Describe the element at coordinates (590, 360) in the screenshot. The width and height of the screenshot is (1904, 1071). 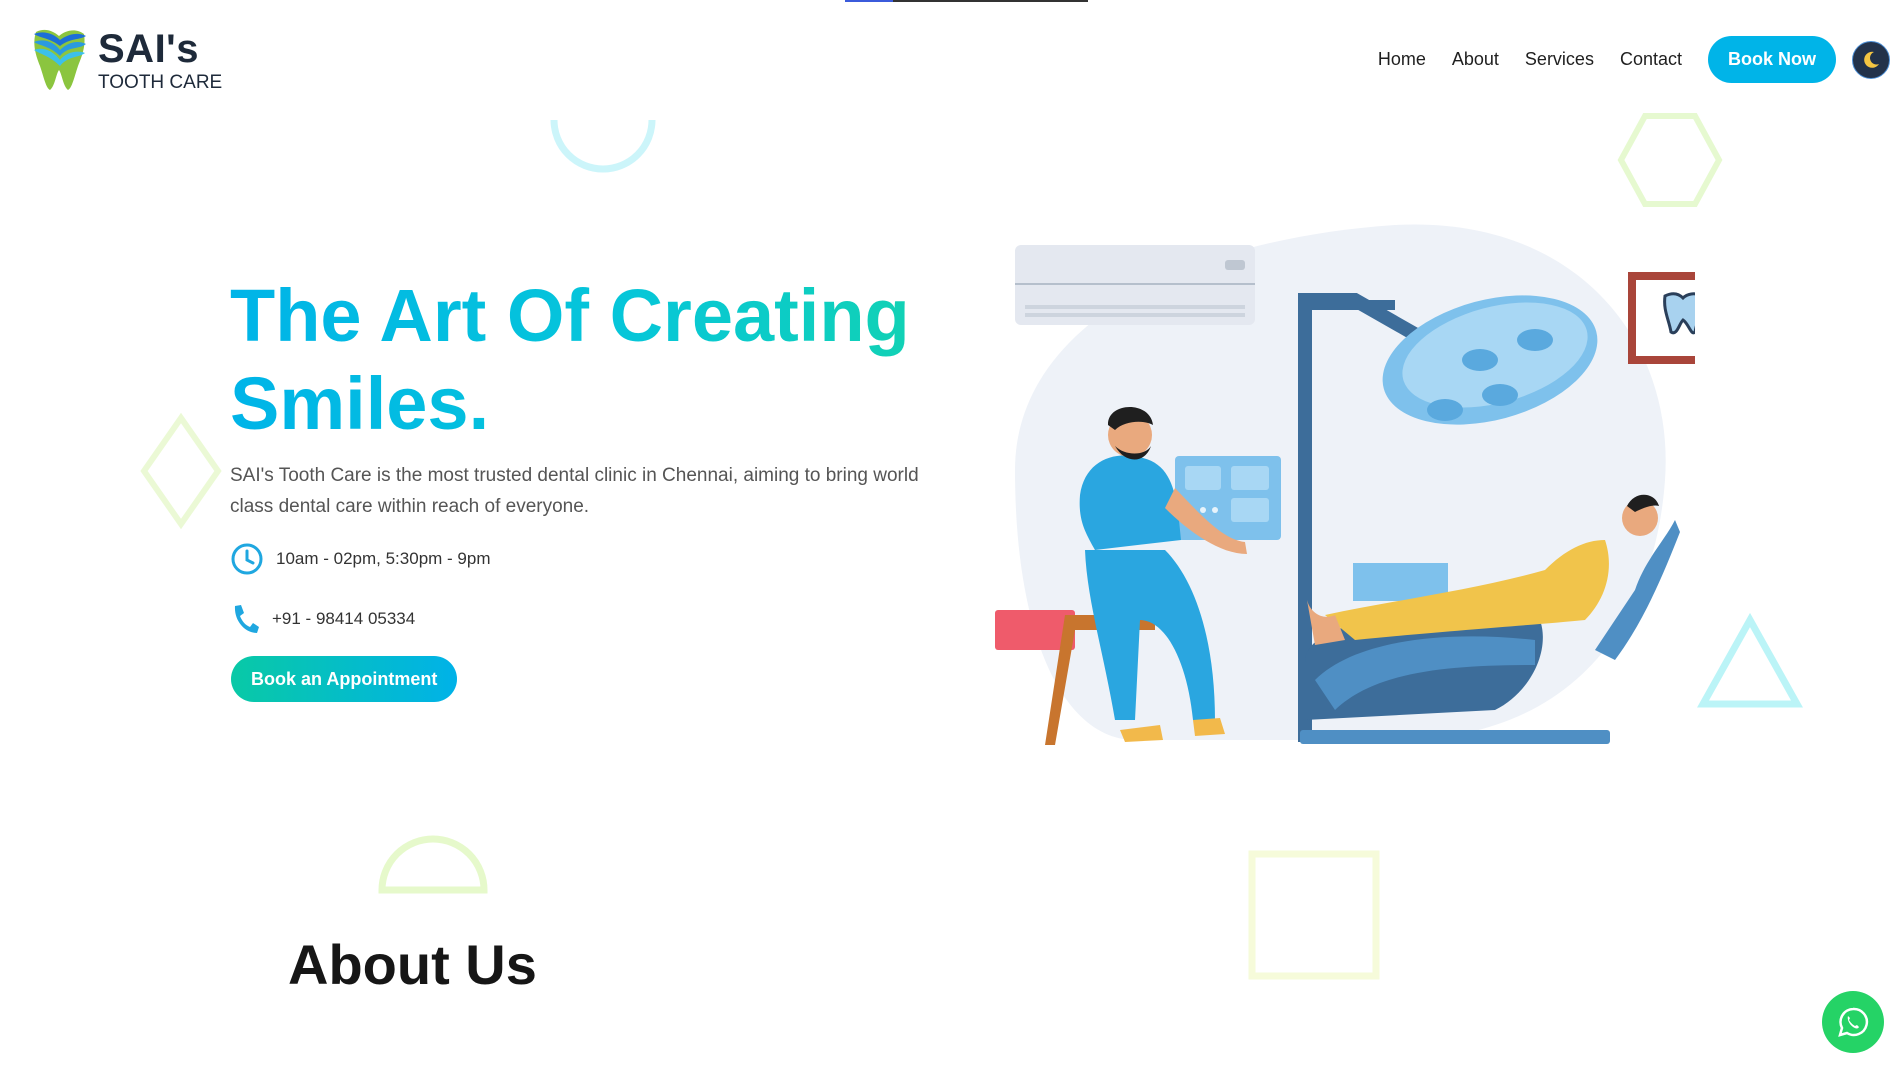
I see `hero-title: The Art Of Creating Smiles.` at that location.